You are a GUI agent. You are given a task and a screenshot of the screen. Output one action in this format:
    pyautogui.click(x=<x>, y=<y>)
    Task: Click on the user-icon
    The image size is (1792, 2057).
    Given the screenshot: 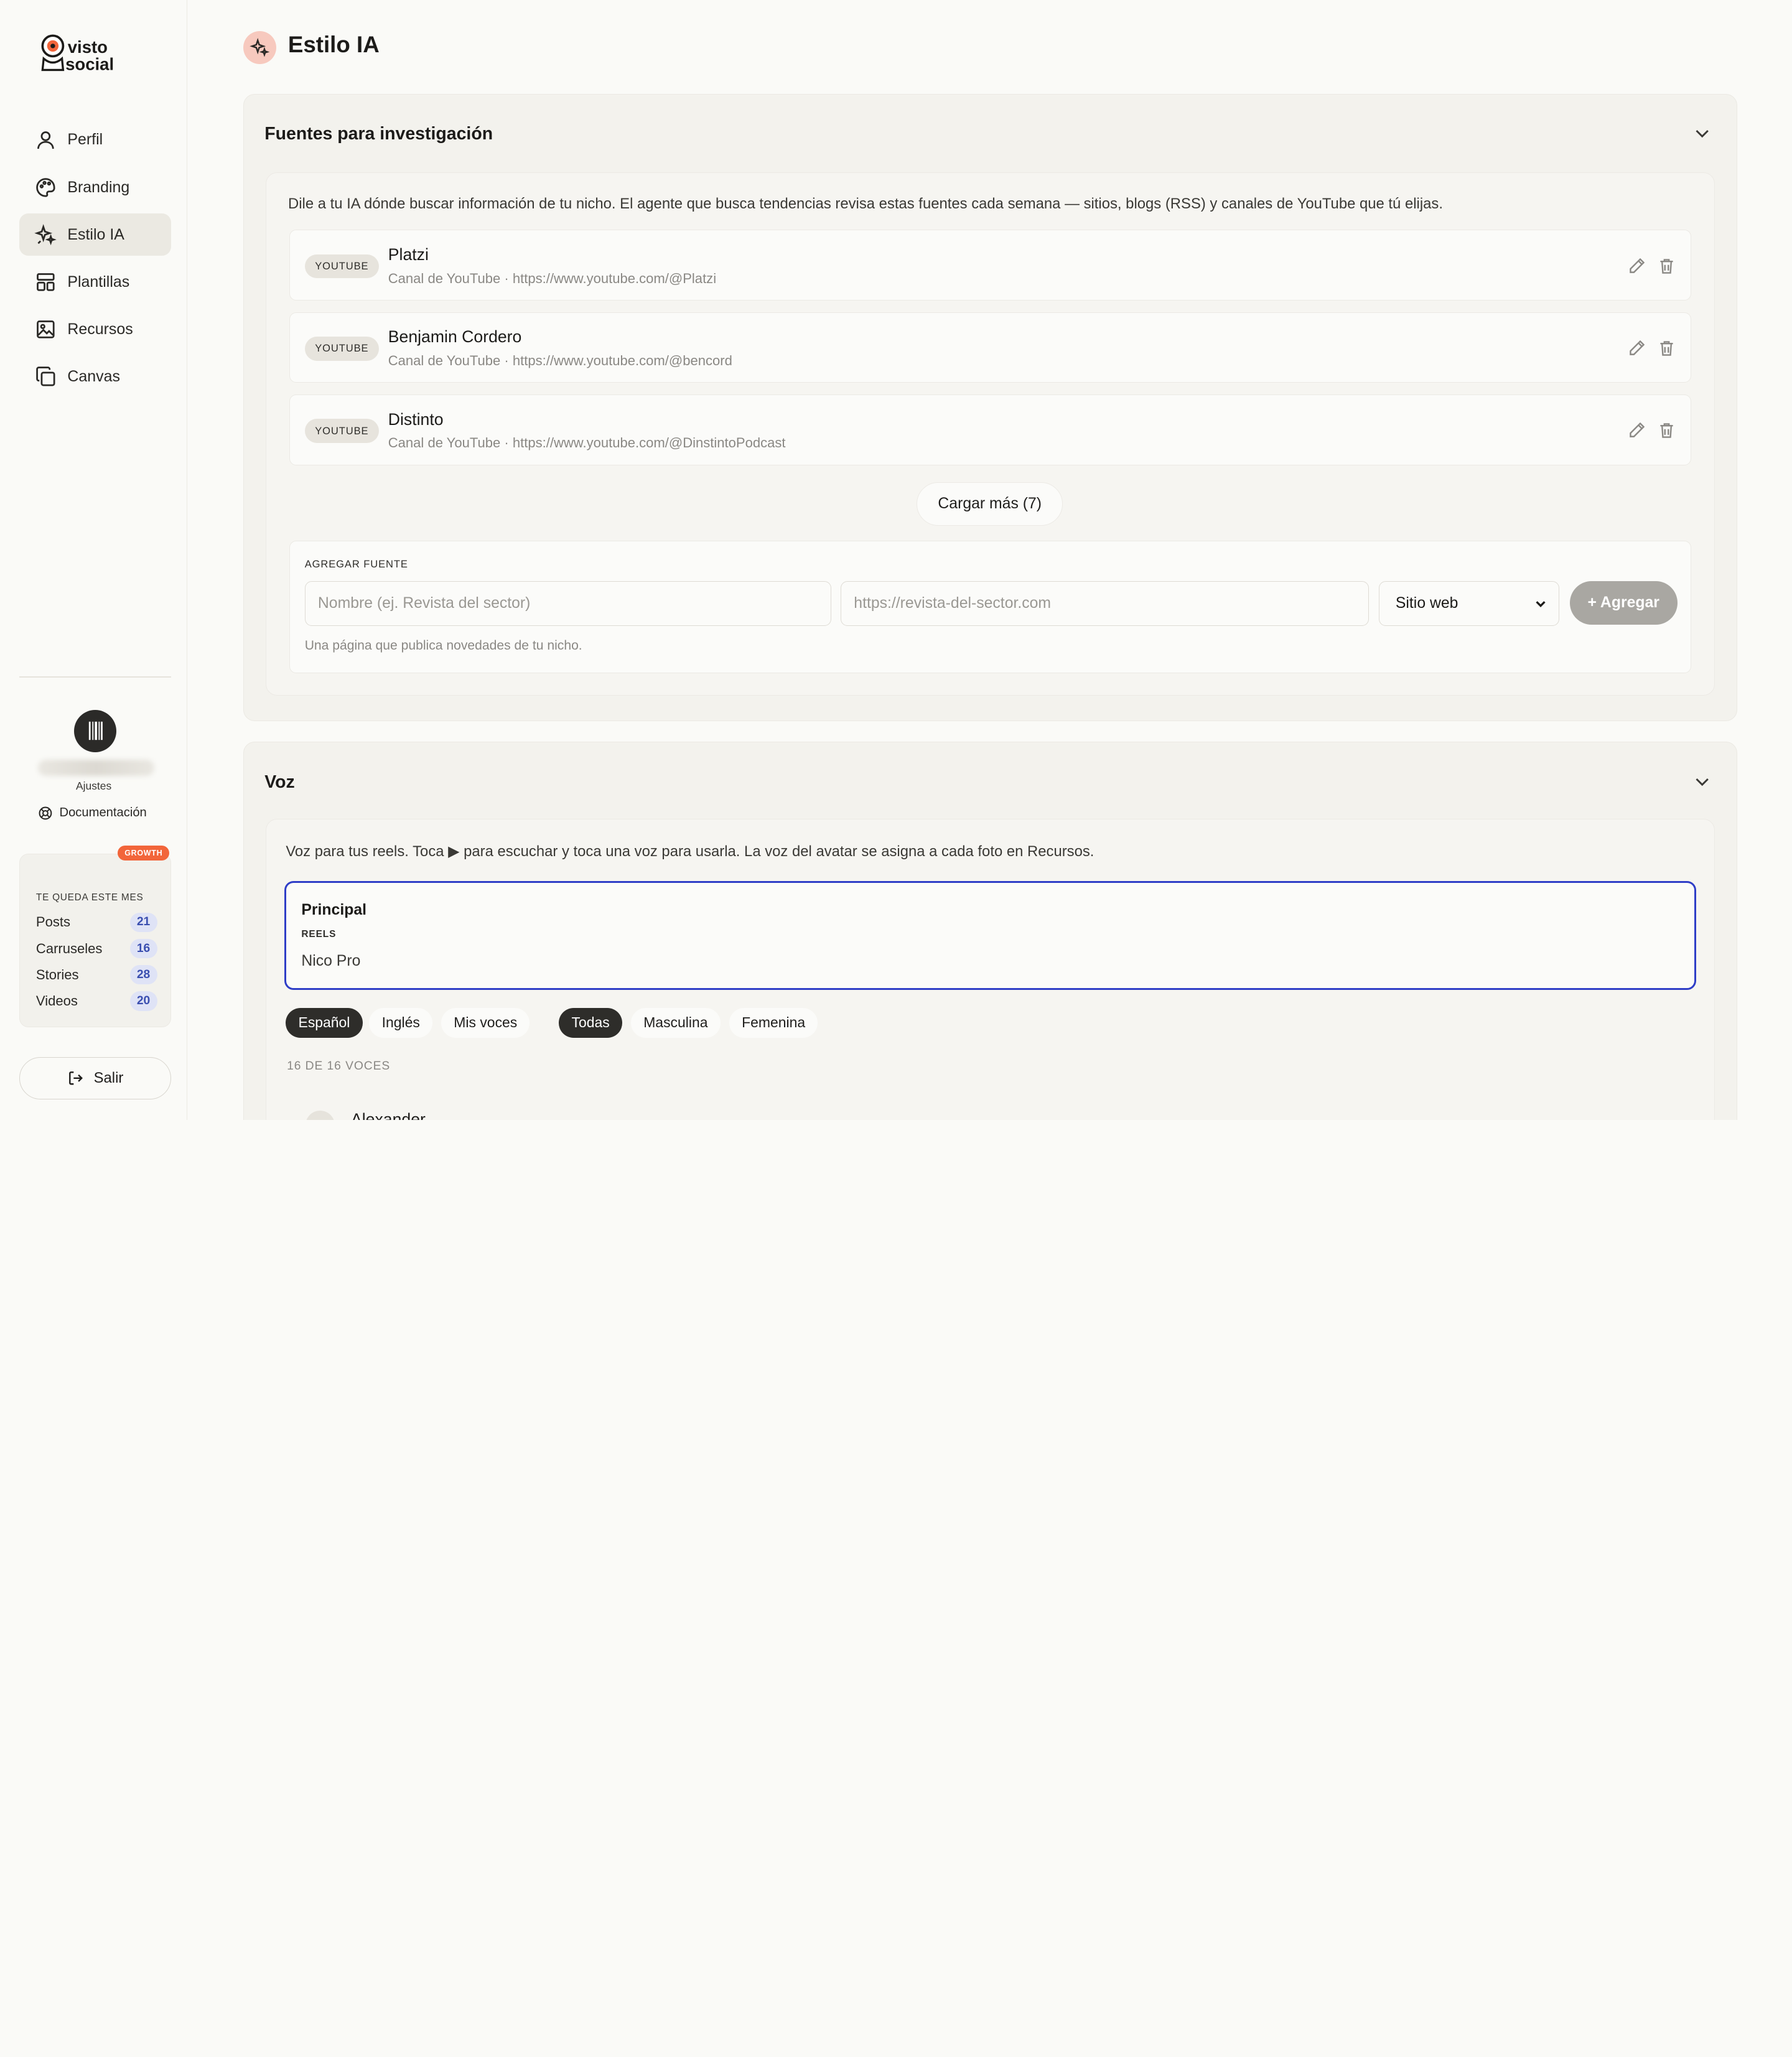 What is the action you would take?
    pyautogui.click(x=45, y=140)
    